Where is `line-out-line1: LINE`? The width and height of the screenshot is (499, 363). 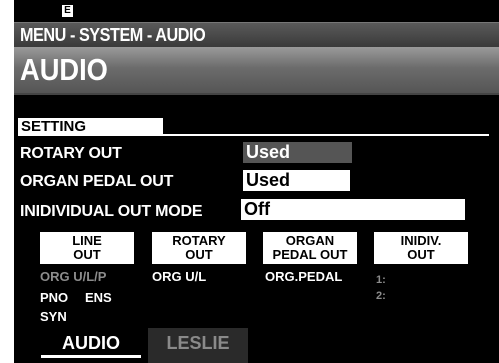 line-out-line1: LINE is located at coordinates (87, 240).